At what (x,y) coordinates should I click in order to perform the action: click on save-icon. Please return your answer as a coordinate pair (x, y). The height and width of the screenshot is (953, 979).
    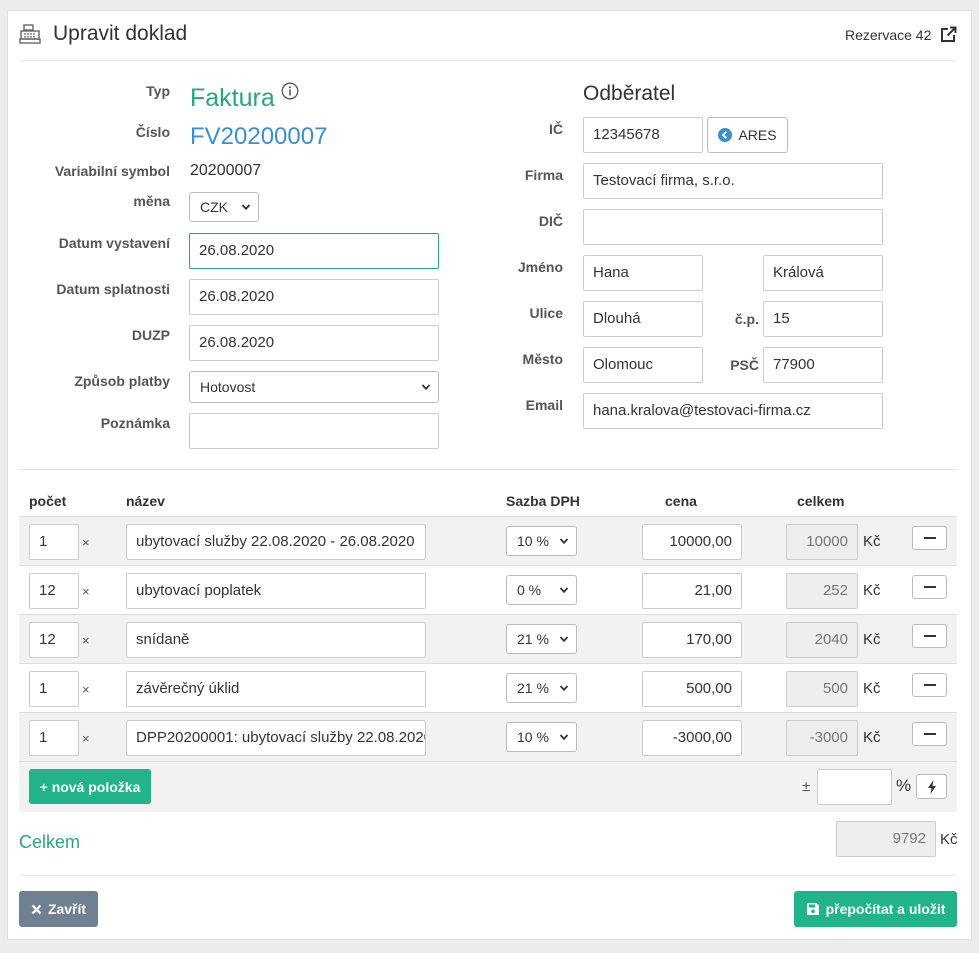
    Looking at the image, I should click on (812, 909).